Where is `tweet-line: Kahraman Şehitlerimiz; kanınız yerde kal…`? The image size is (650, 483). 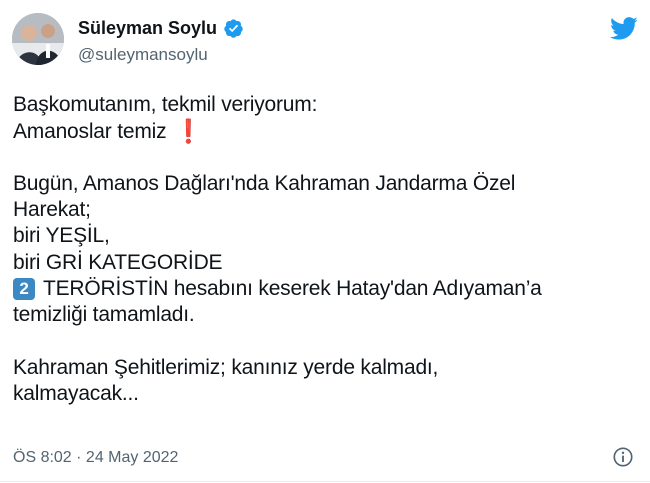
tweet-line: Kahraman Şehitlerimiz; kanınız yerde kal… is located at coordinates (226, 367).